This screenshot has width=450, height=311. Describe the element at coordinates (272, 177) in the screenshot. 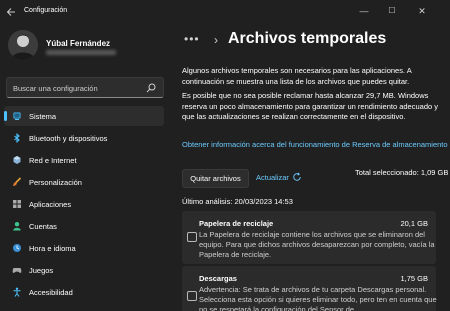

I see `refresh-link: Actualizar` at that location.